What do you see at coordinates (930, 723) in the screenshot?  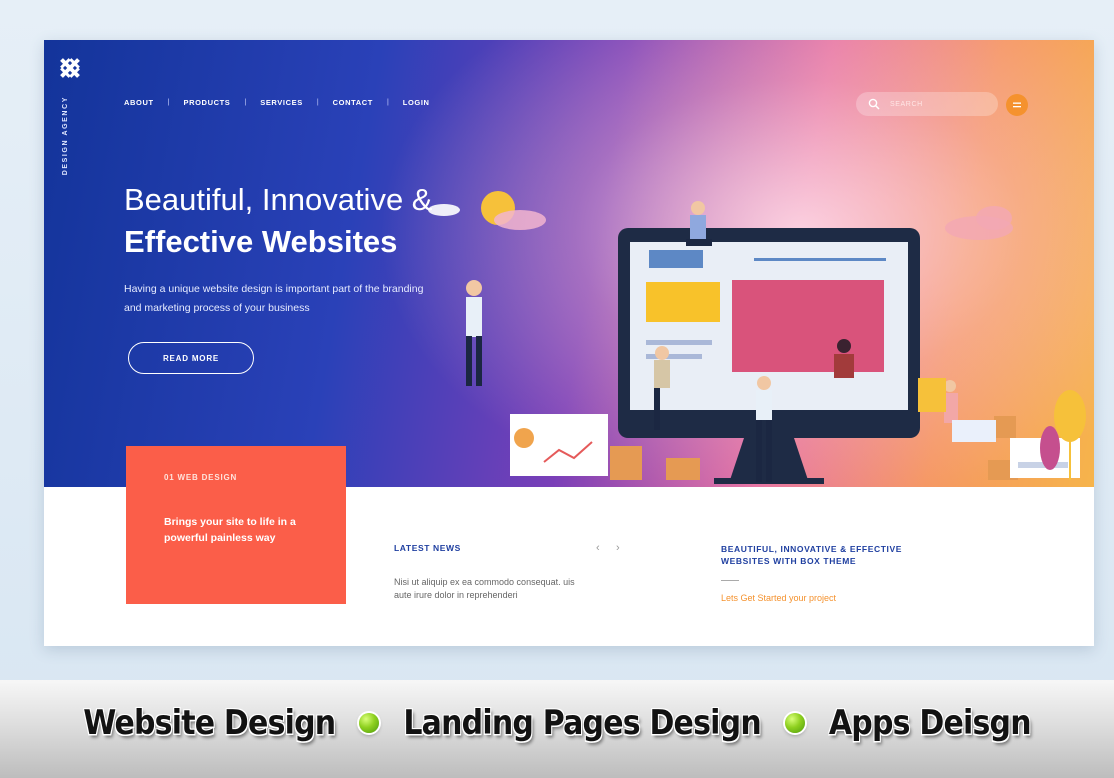 I see `banner-apps-design: Apps Deisgn` at bounding box center [930, 723].